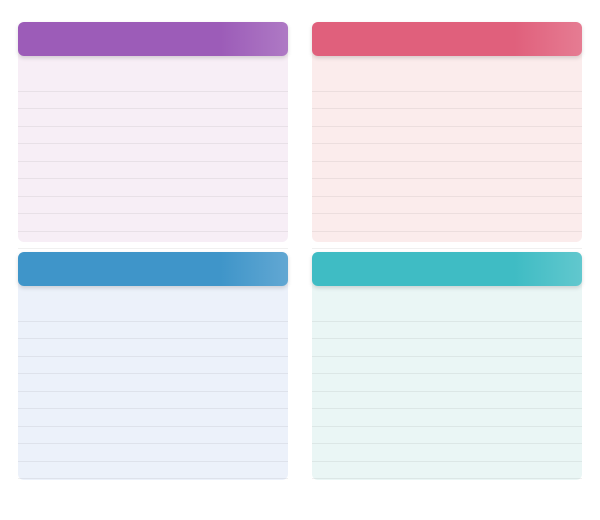  I want to click on page-title, so click(270, 6).